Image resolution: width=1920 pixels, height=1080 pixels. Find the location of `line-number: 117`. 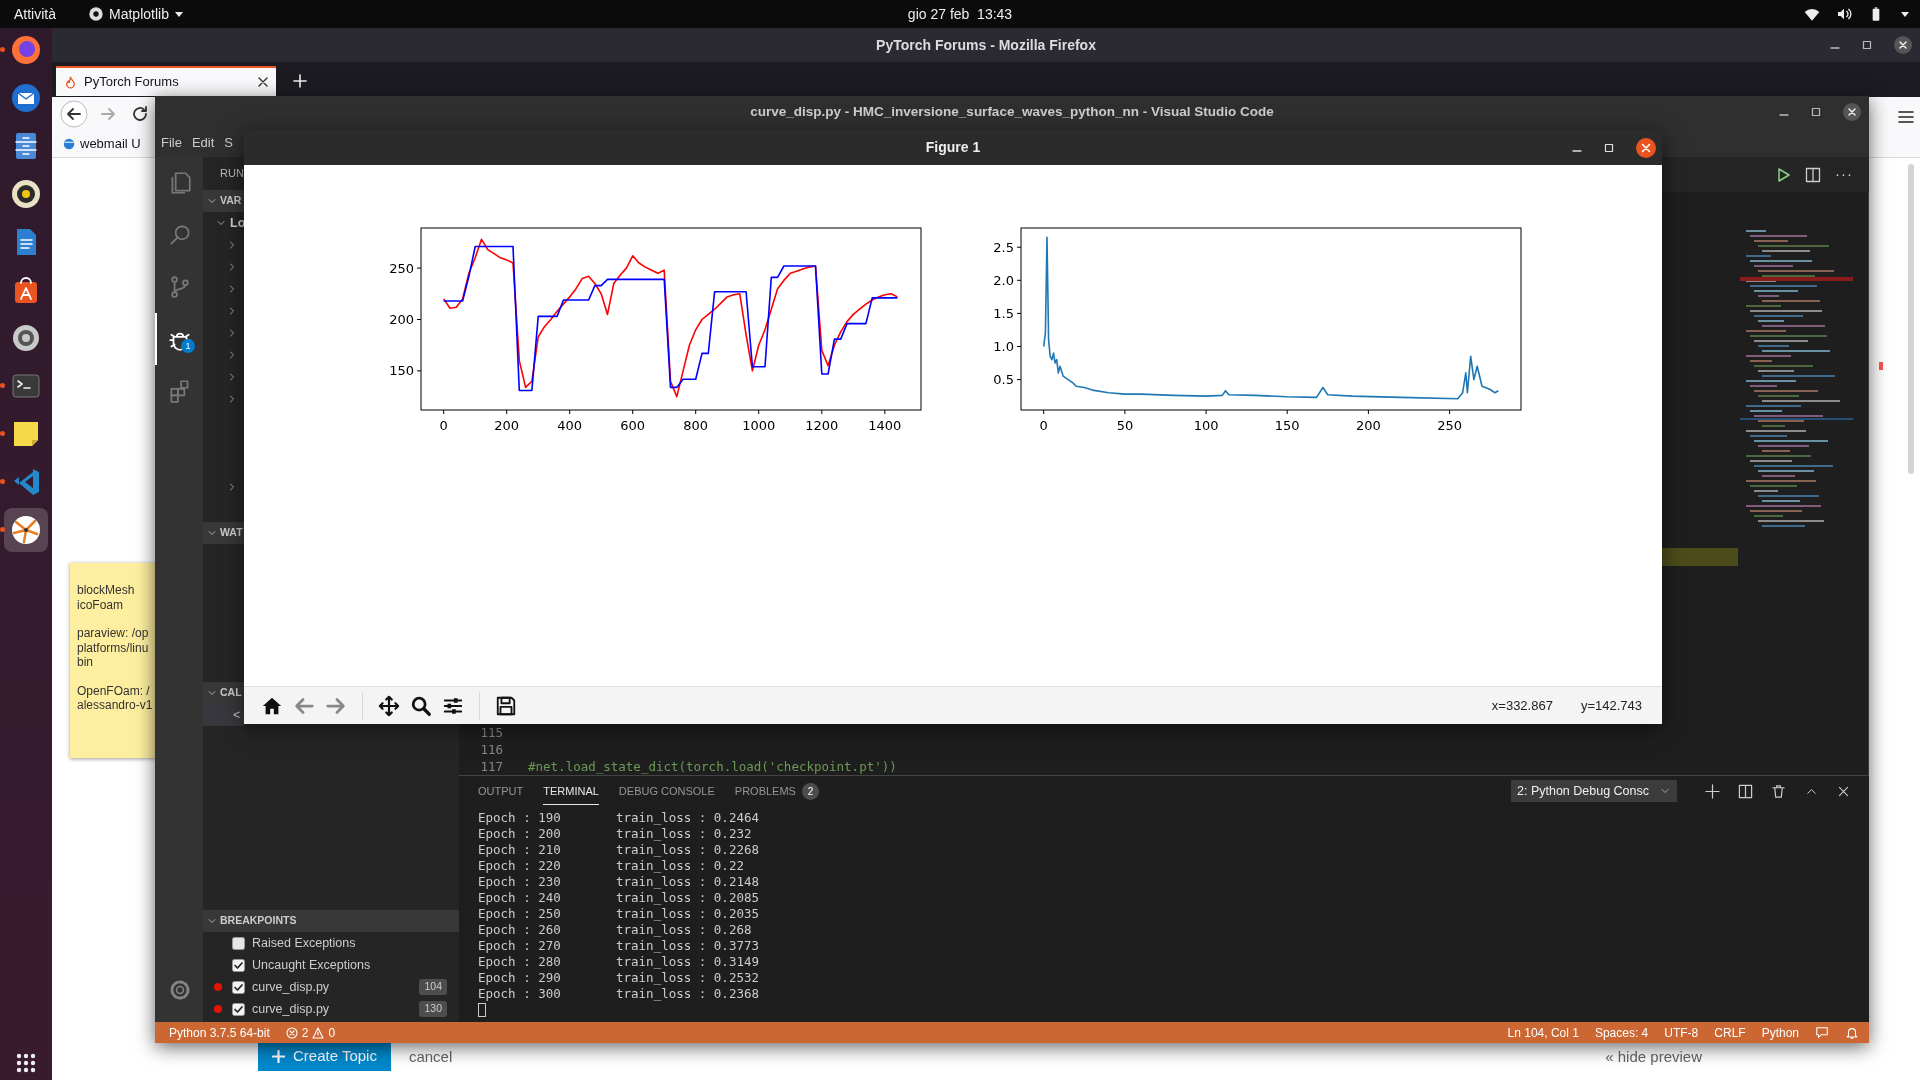

line-number: 117 is located at coordinates (491, 766).